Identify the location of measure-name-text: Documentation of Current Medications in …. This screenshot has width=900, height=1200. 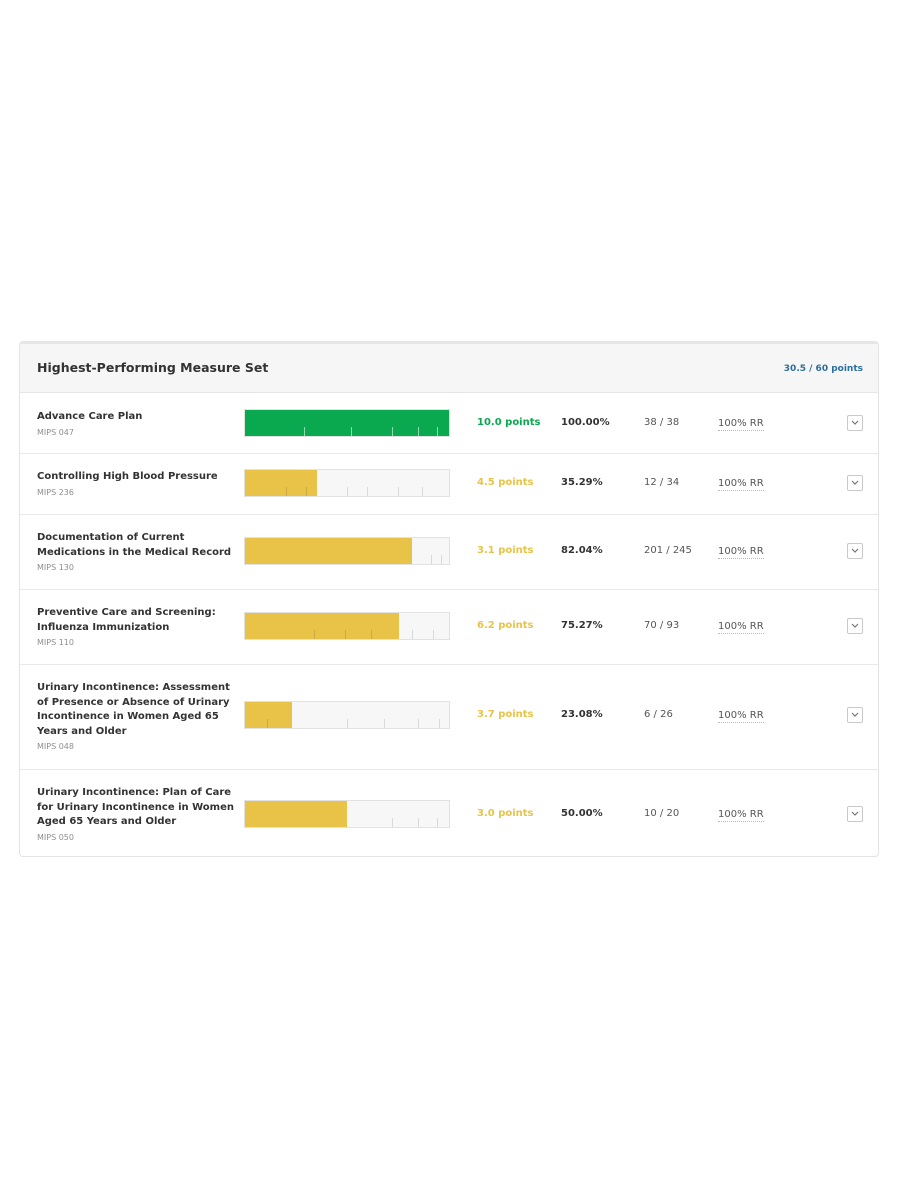
(134, 545).